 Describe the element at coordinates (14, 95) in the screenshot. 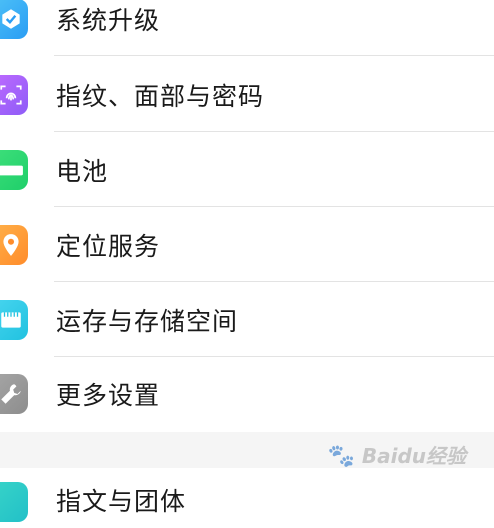

I see `fingerprint-icon` at that location.